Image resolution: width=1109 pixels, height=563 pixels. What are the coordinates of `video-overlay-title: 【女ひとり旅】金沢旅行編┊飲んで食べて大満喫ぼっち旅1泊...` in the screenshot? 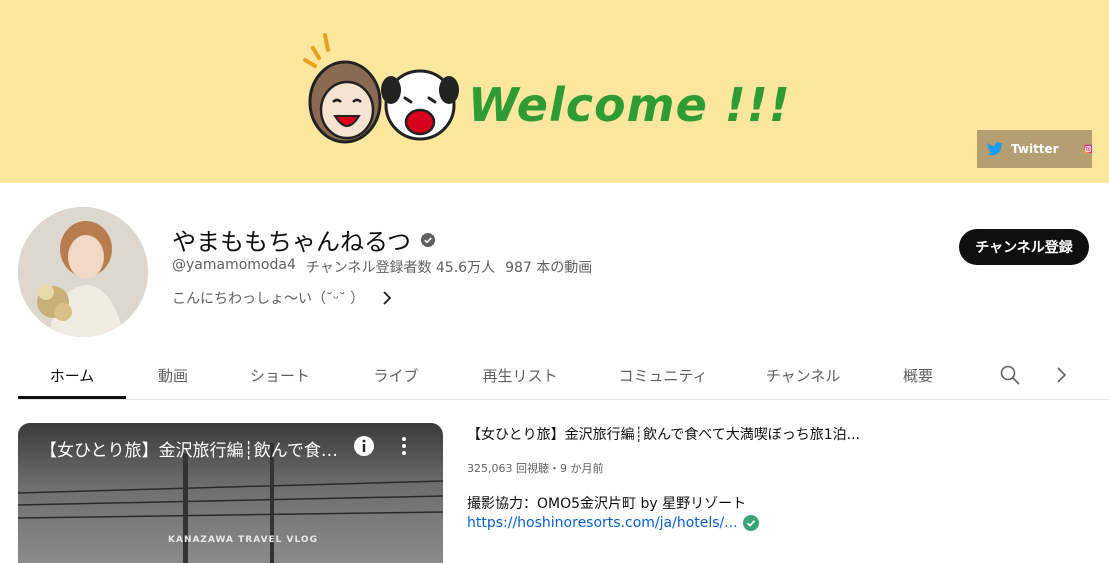 It's located at (190, 451).